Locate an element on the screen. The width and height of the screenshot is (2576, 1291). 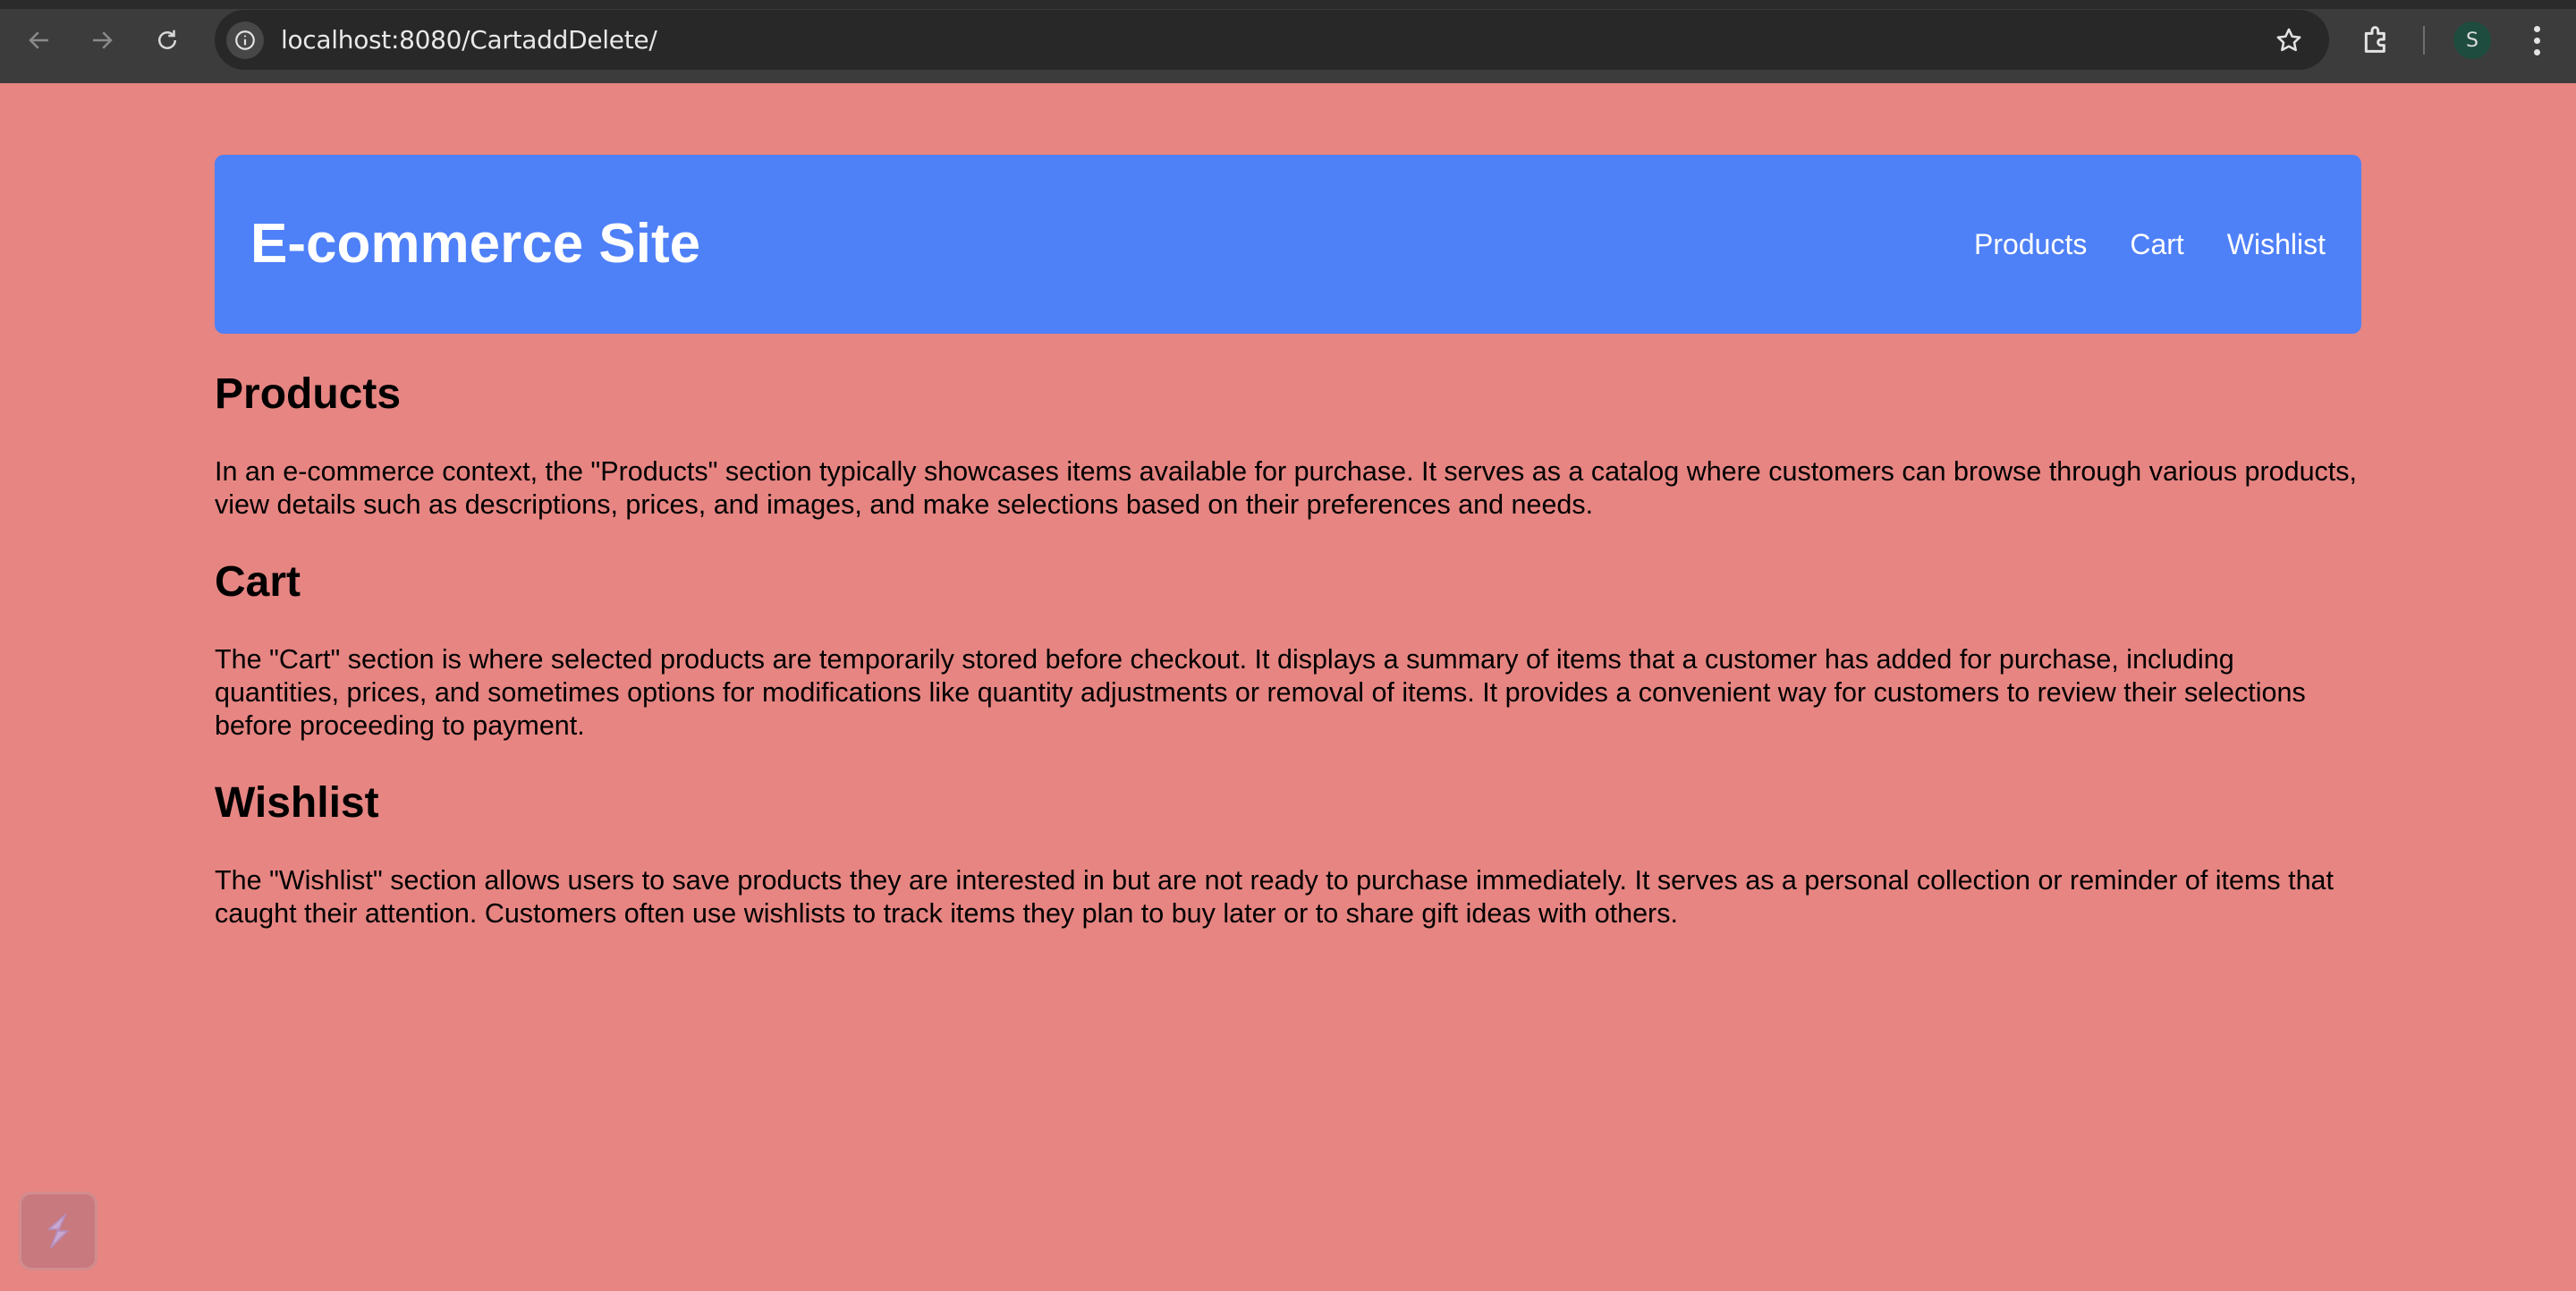
section-heading-wishlist: Wishlist is located at coordinates (297, 803).